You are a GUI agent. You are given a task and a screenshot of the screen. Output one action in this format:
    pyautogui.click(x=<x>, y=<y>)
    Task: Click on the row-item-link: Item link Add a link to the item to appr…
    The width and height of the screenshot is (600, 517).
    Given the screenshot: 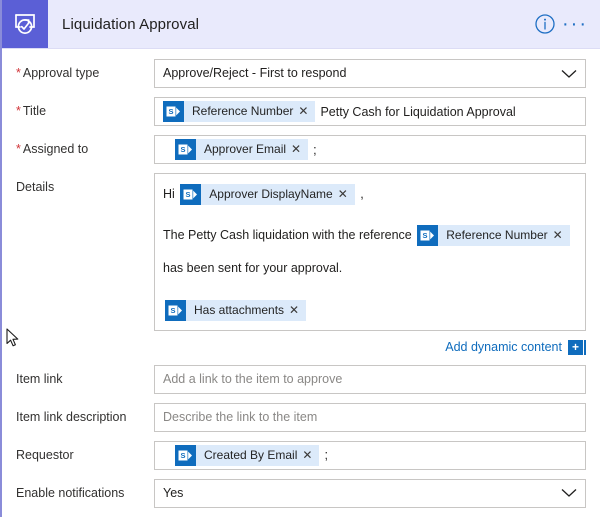 What is the action you would take?
    pyautogui.click(x=301, y=379)
    